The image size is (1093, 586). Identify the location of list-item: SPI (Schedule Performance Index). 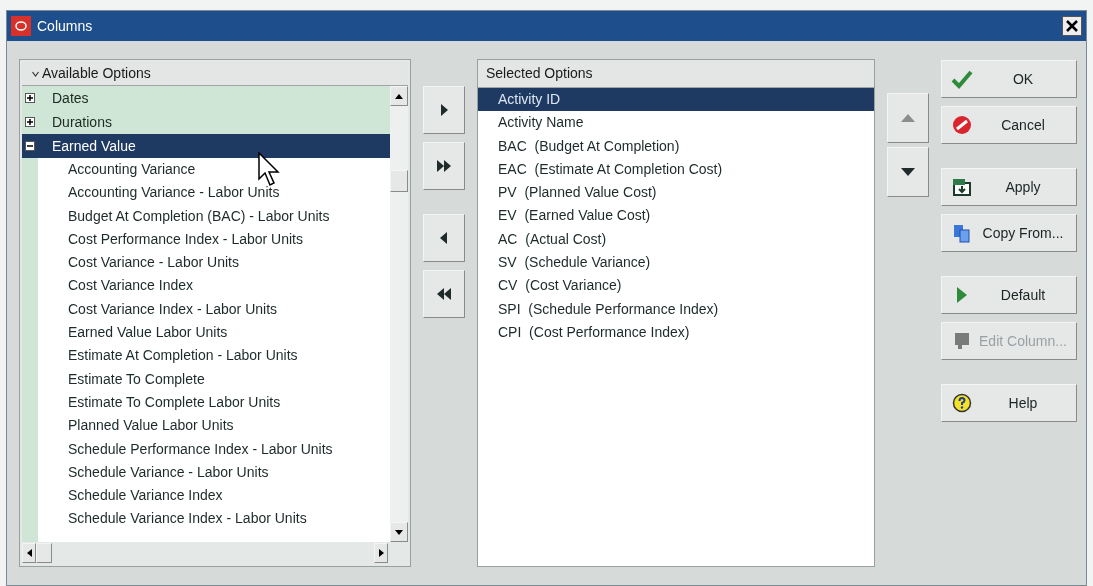
(676, 309).